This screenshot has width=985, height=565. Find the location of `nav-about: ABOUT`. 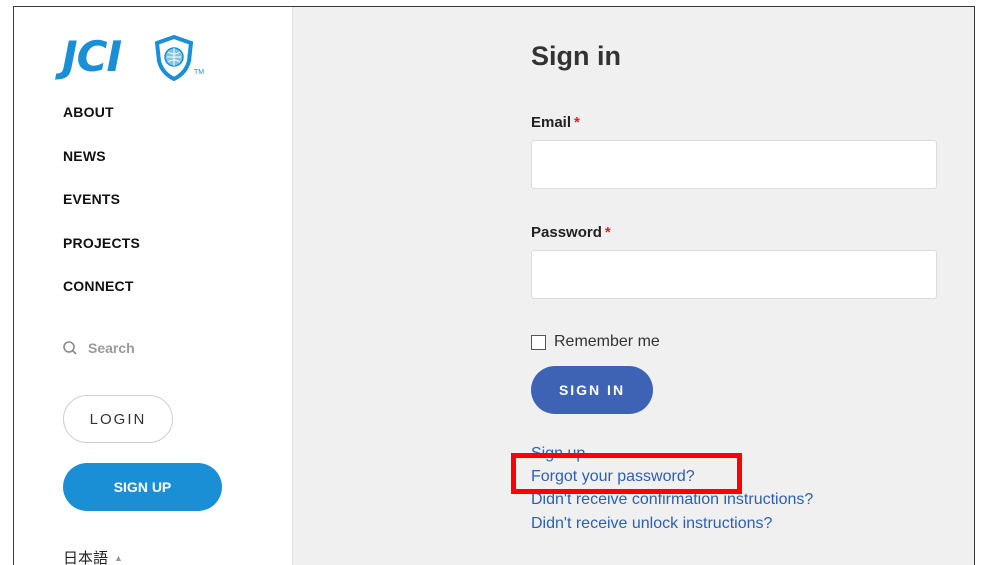

nav-about: ABOUT is located at coordinates (88, 112).